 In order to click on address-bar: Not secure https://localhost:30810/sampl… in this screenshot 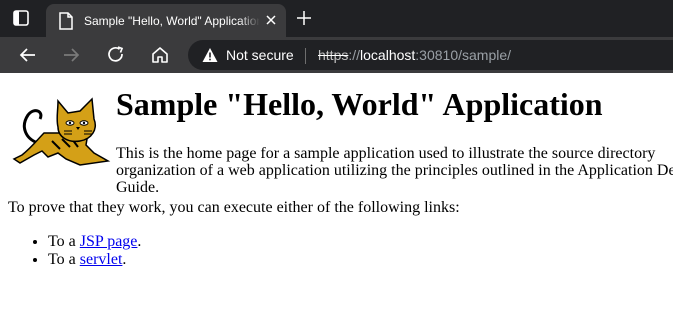, I will do `click(430, 55)`.